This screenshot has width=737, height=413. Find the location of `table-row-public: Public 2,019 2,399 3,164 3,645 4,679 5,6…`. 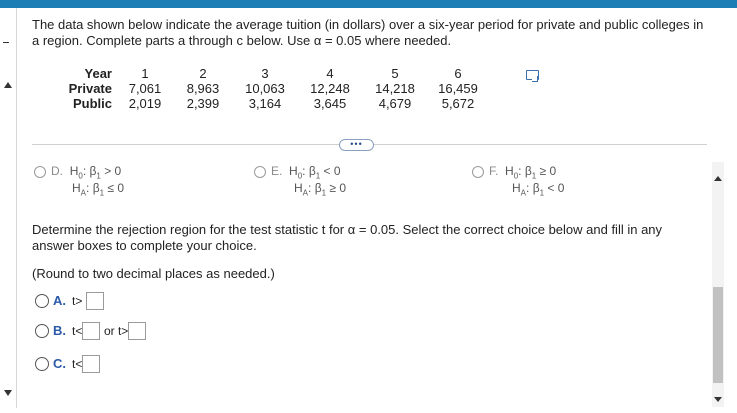

table-row-public: Public 2,019 2,399 3,164 3,645 4,679 5,6… is located at coordinates (275, 103).